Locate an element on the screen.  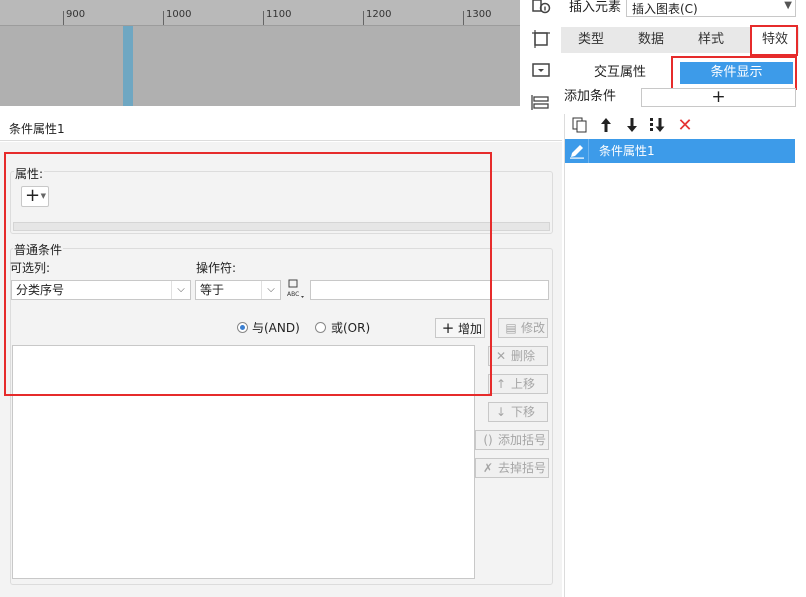
modify-button: ▤ 修改 is located at coordinates (523, 328).